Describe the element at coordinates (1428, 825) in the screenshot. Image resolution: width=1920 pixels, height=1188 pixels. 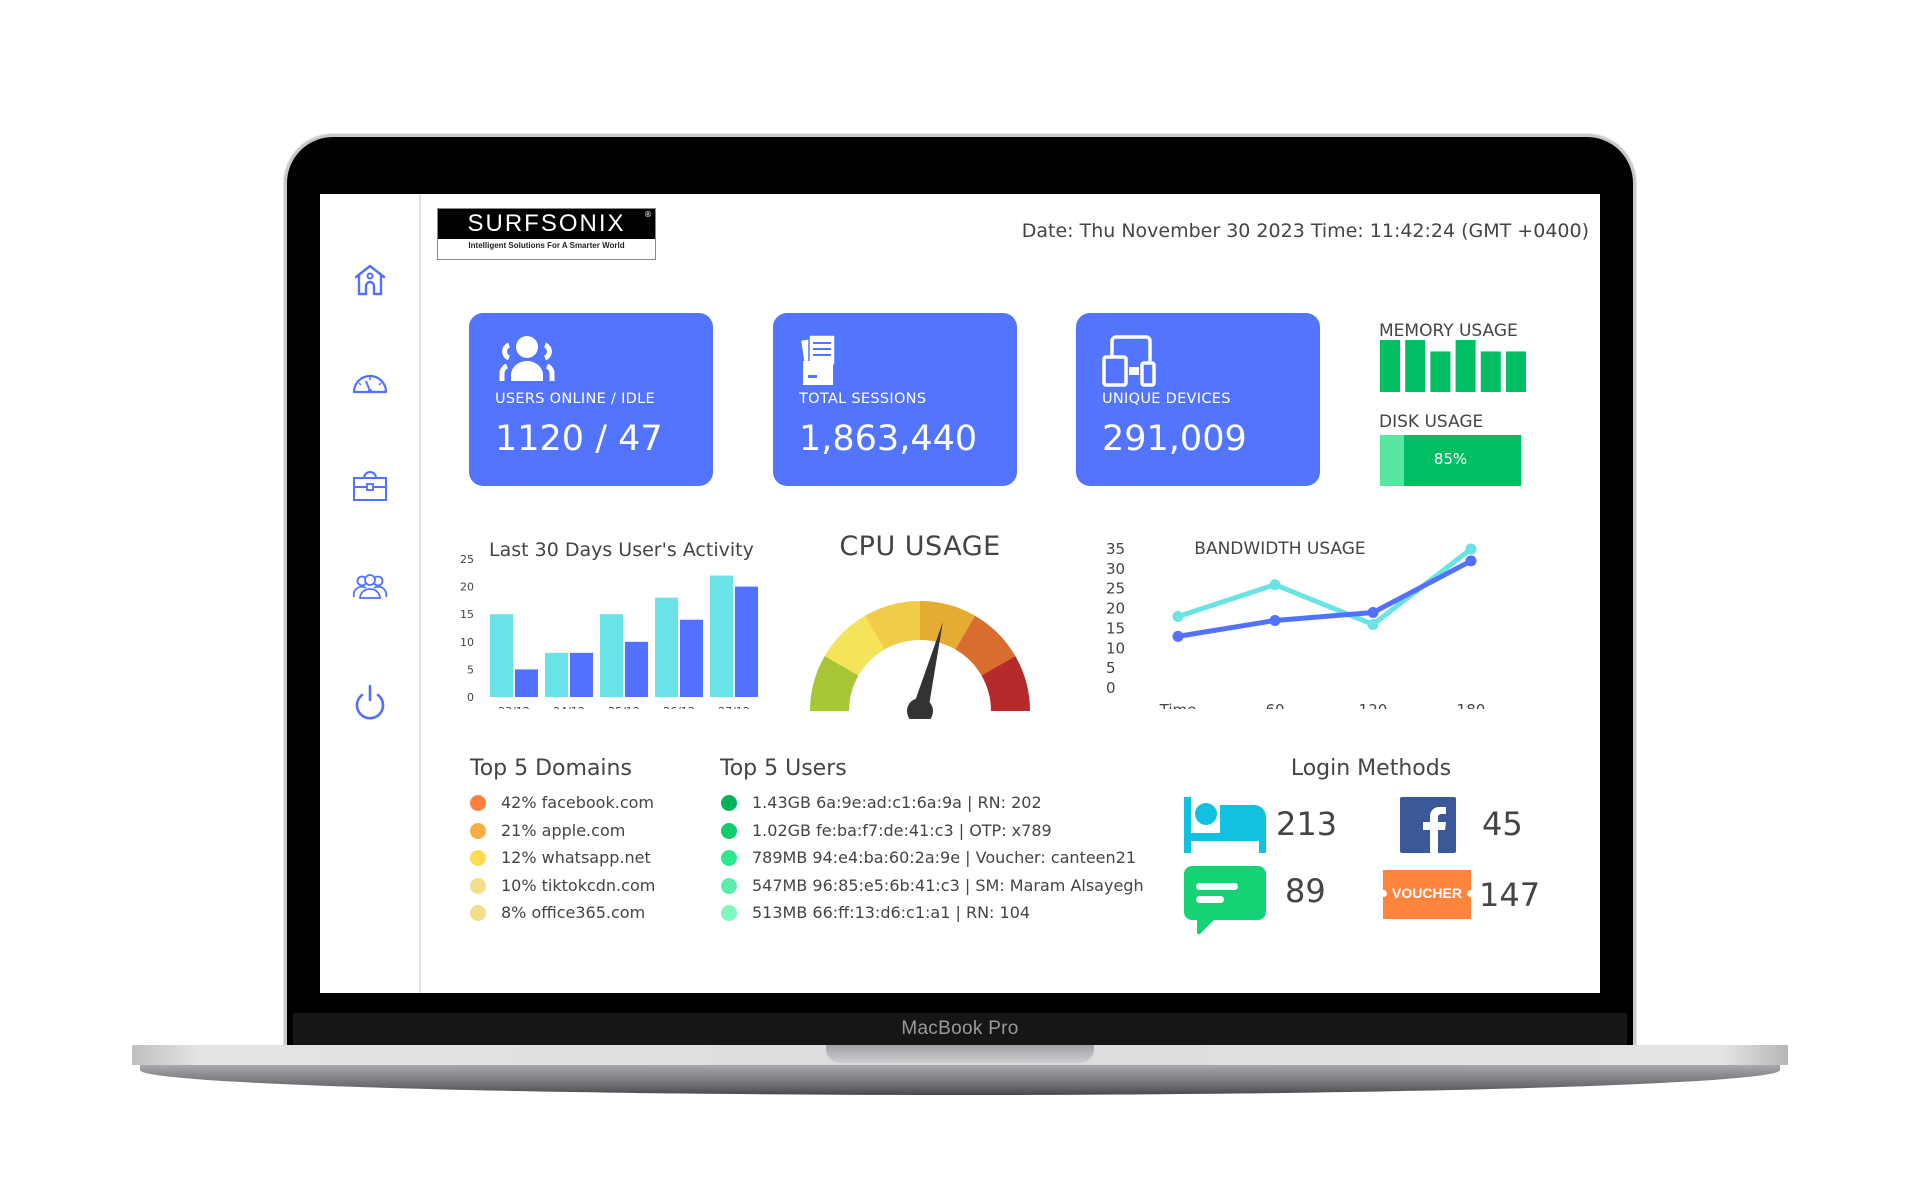
I see `facebook-icon` at that location.